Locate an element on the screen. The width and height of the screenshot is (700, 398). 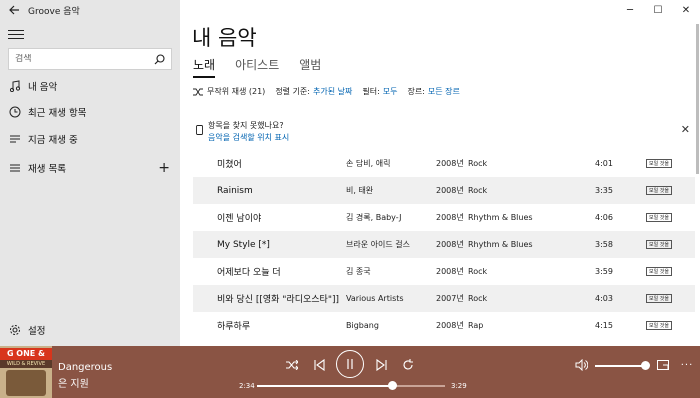
song-title: 비와 당신 [[영화 "라디오스타"]] is located at coordinates (278, 300).